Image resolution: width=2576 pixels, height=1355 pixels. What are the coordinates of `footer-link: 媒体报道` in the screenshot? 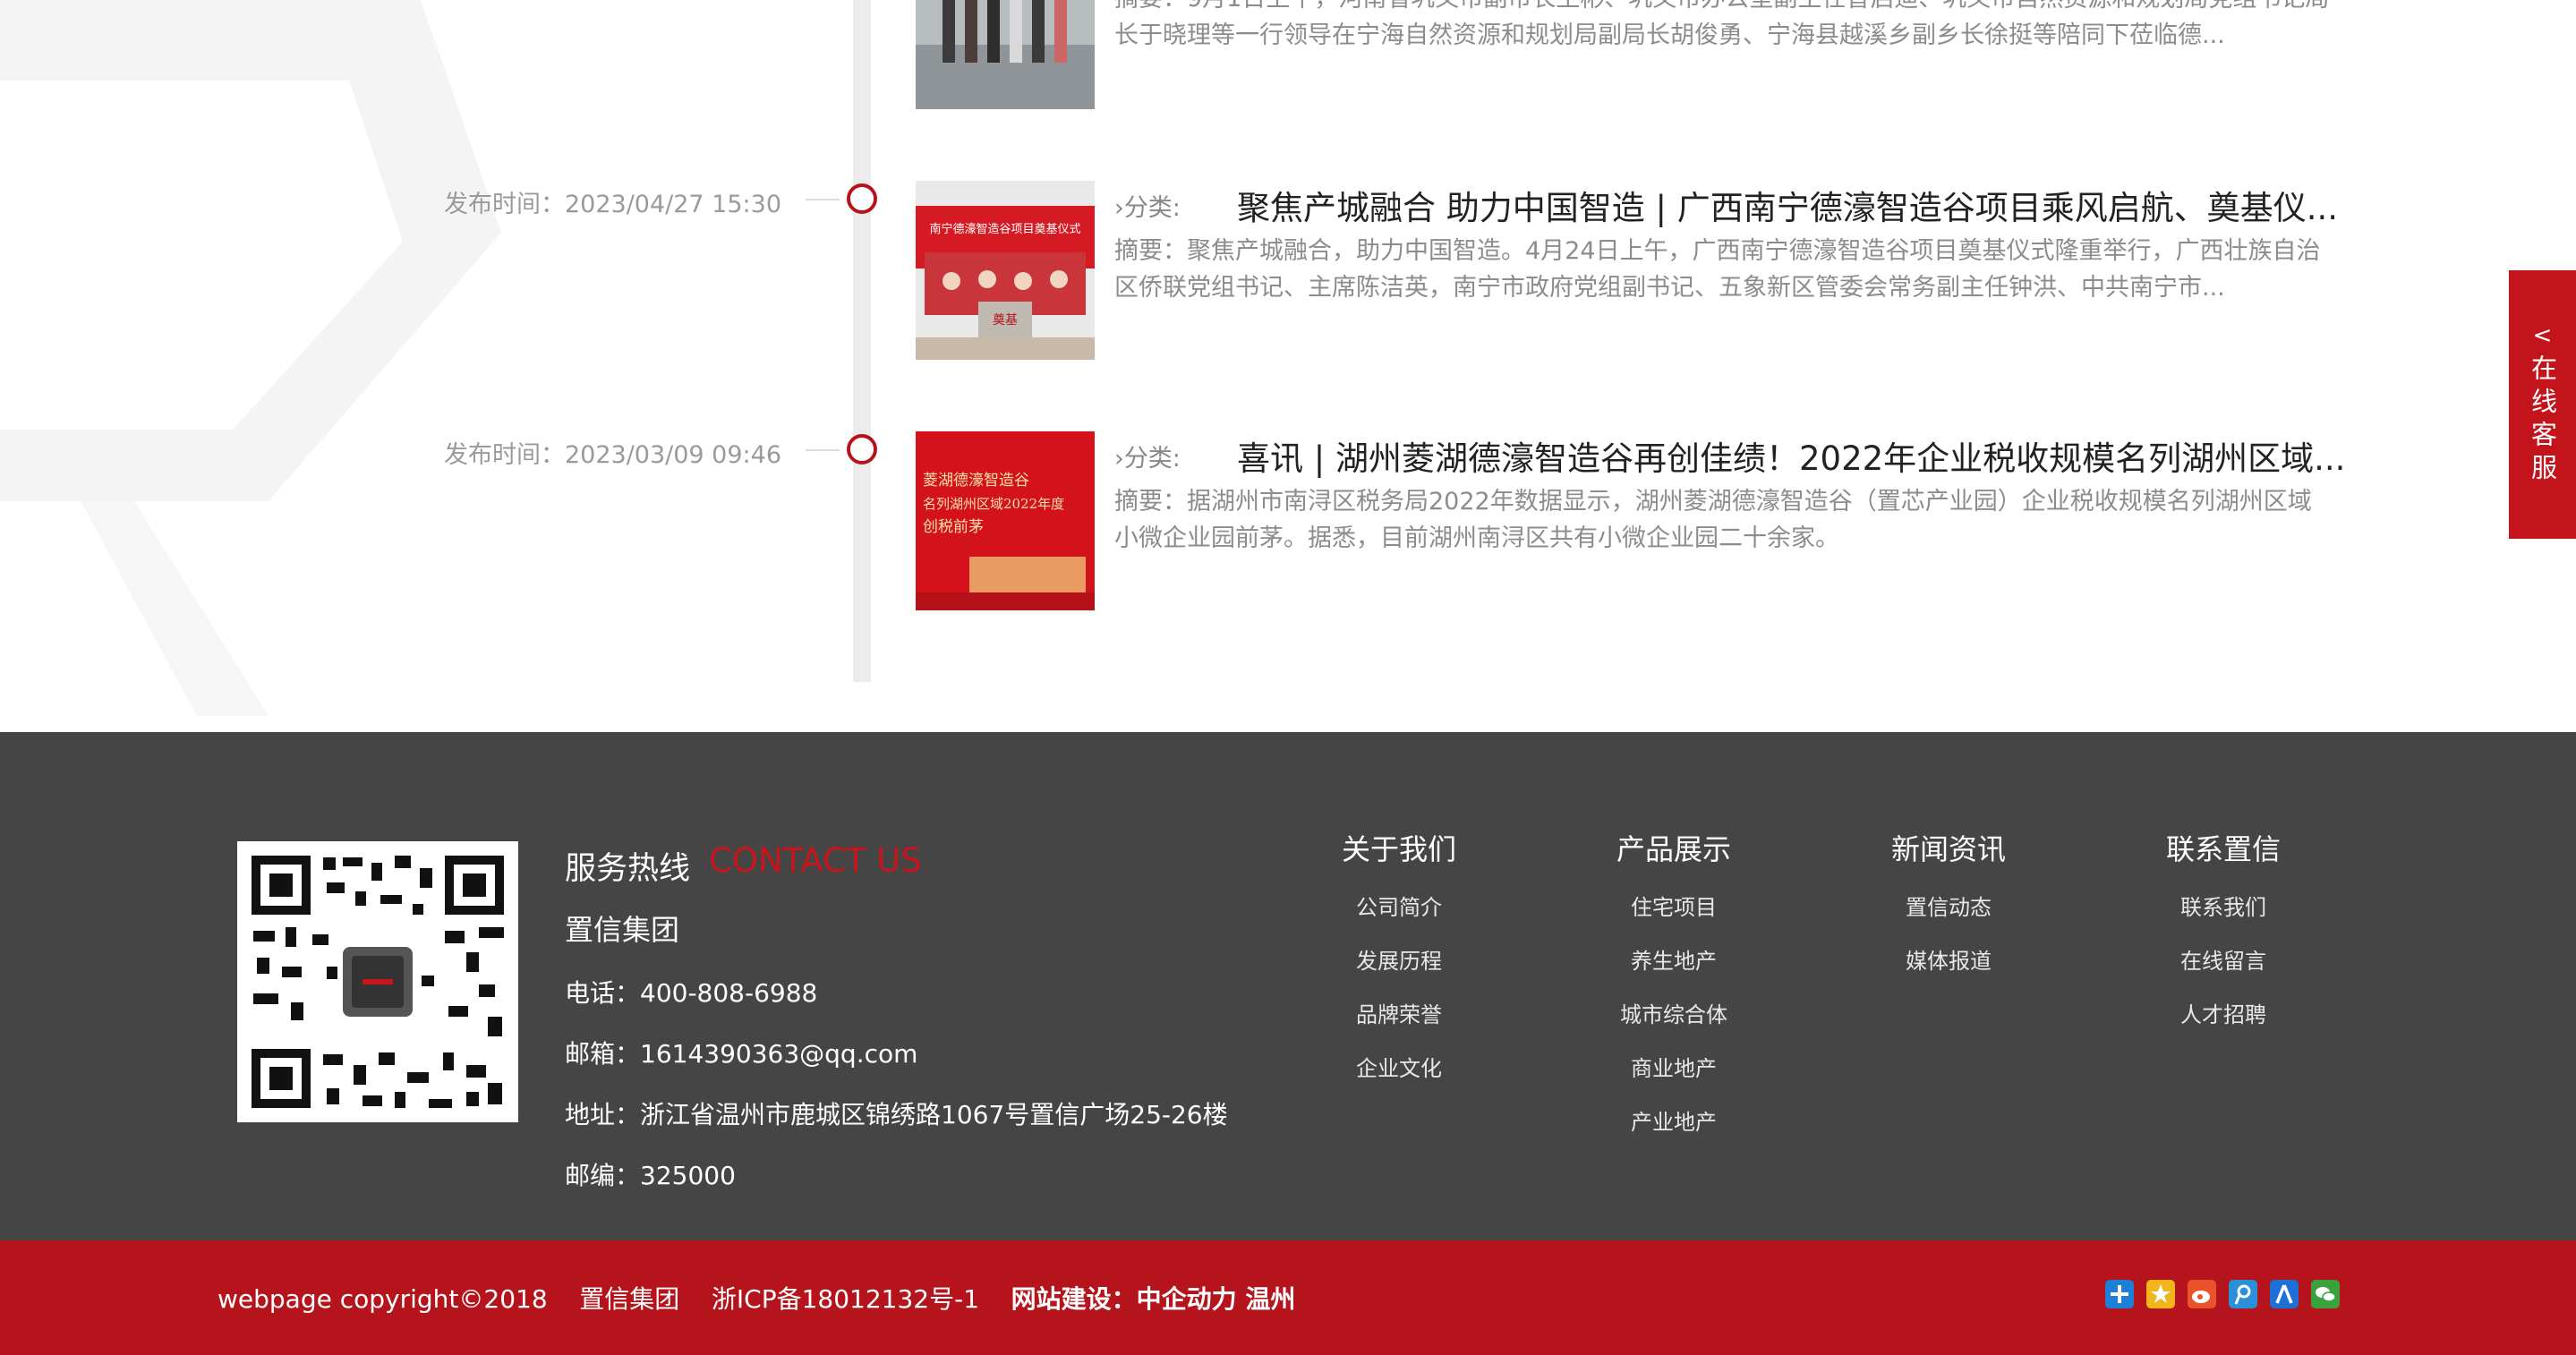 It's located at (1948, 959).